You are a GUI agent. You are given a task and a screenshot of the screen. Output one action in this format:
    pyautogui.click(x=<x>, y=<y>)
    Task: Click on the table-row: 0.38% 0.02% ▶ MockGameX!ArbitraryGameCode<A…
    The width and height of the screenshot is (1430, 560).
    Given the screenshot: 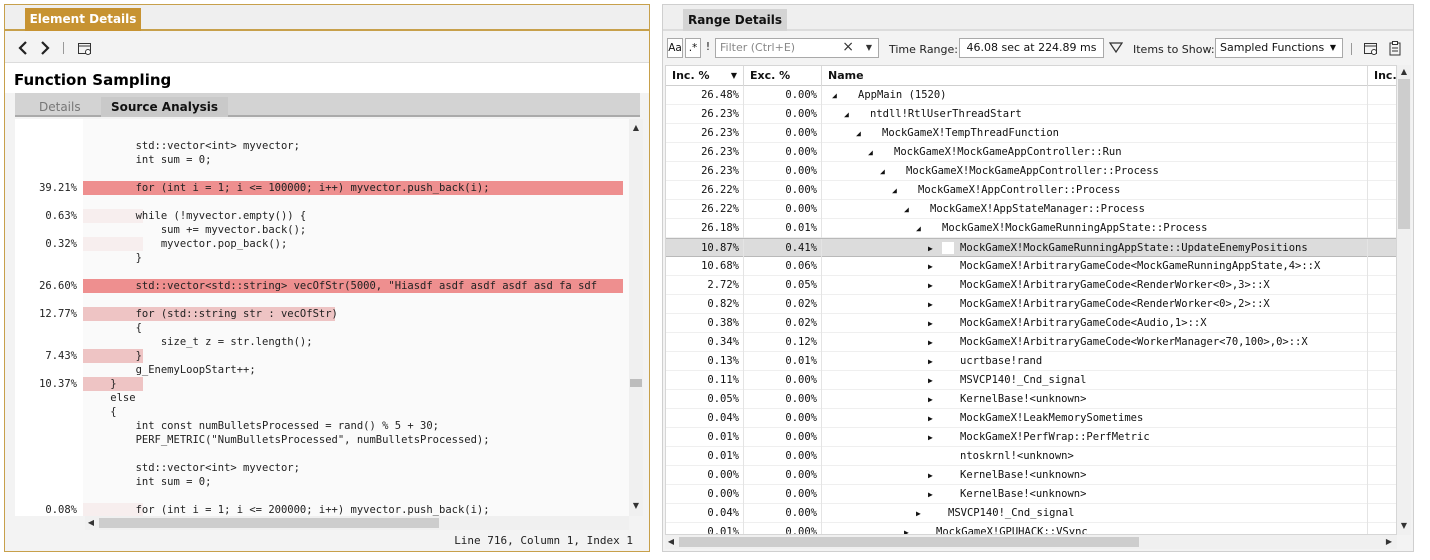 What is the action you would take?
    pyautogui.click(x=1031, y=323)
    